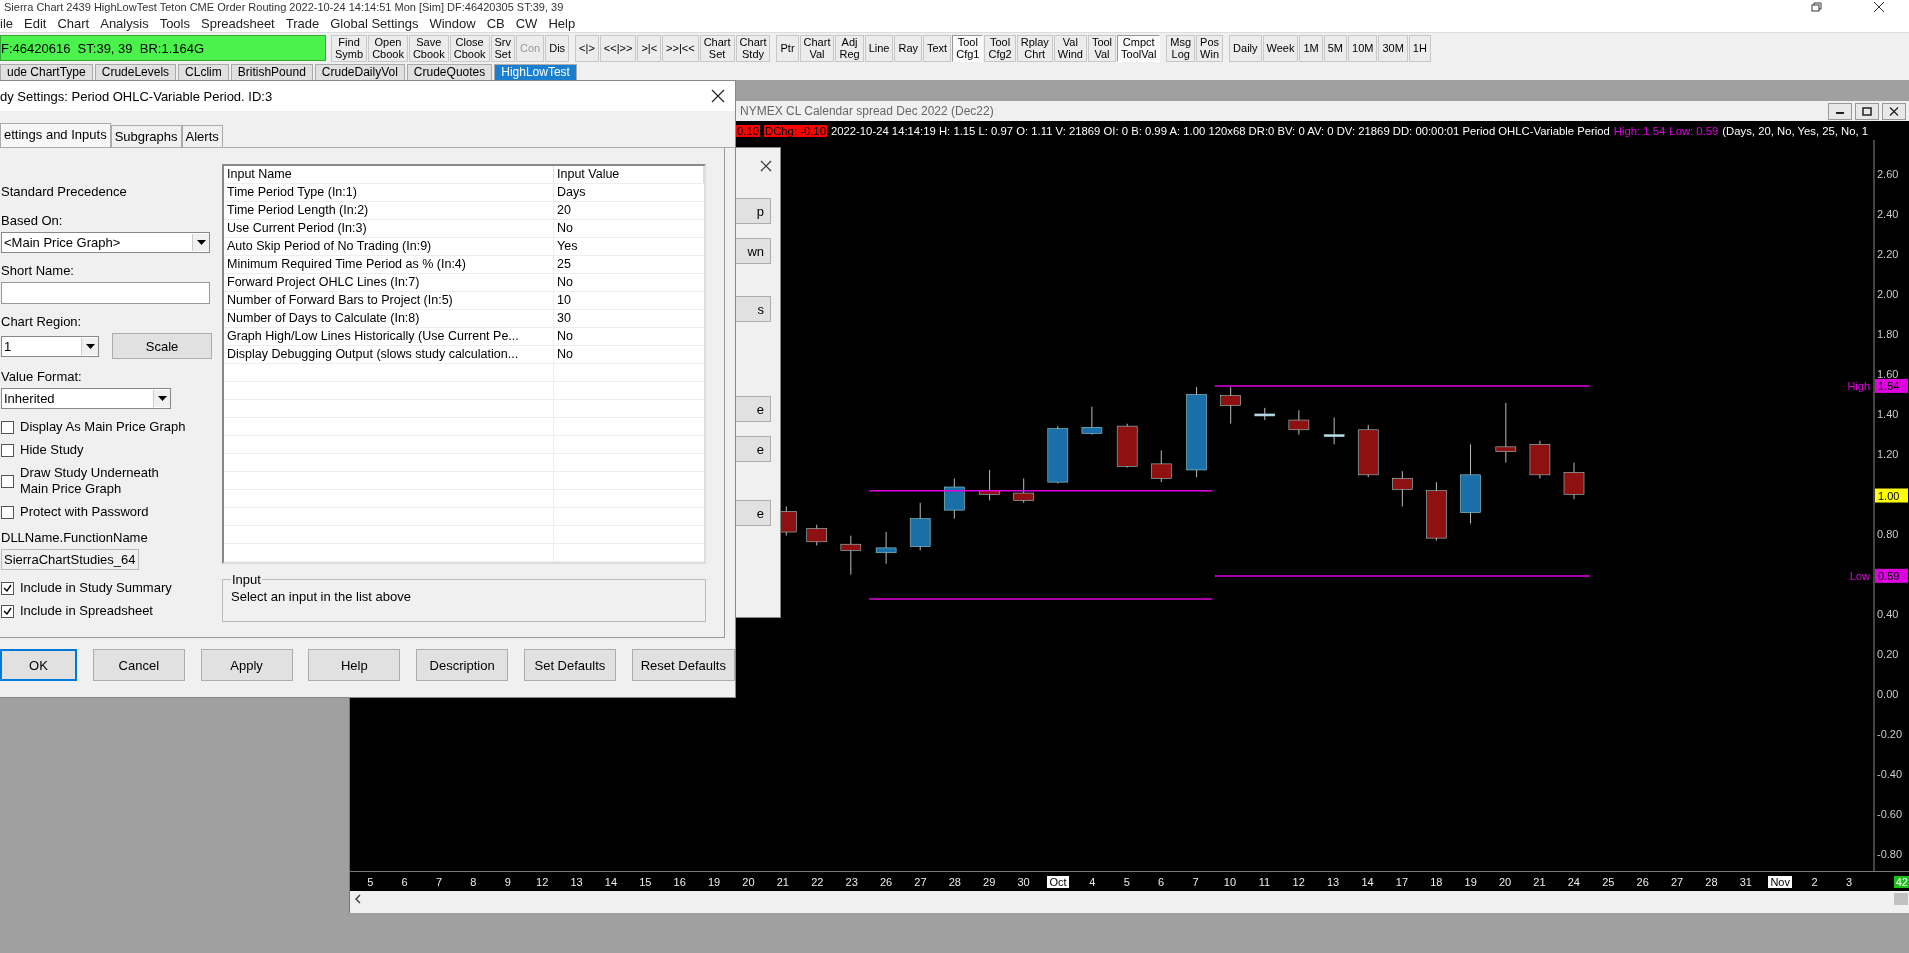  Describe the element at coordinates (817, 48) in the screenshot. I see `toolbar-button: Chart Val` at that location.